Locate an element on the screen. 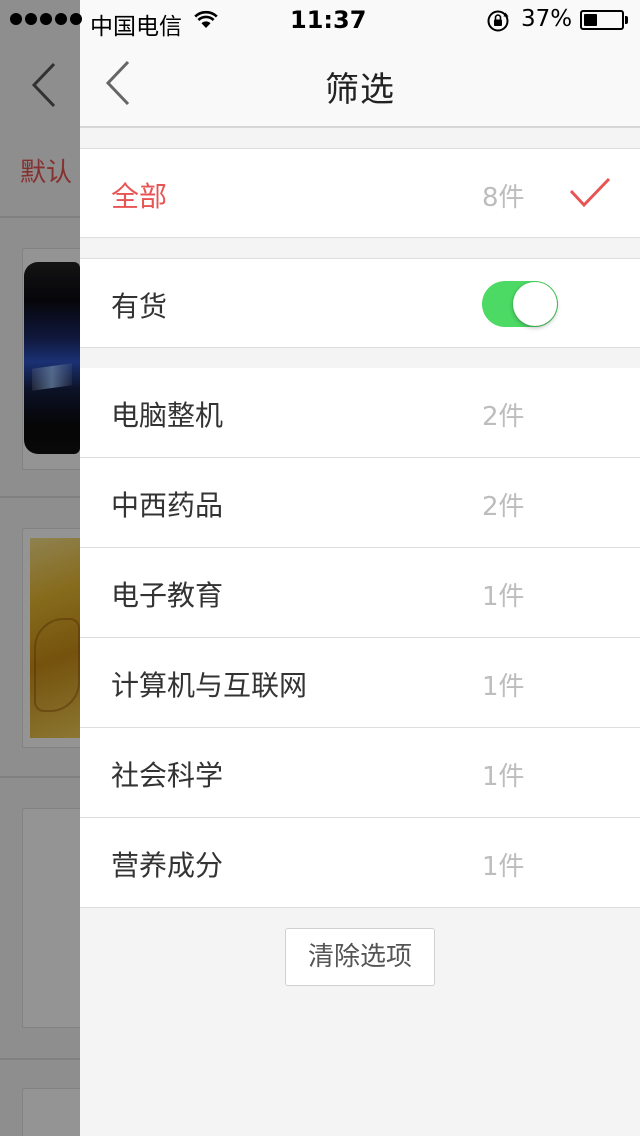 The width and height of the screenshot is (640, 1136). in-stock-row: 有货 is located at coordinates (360, 303).